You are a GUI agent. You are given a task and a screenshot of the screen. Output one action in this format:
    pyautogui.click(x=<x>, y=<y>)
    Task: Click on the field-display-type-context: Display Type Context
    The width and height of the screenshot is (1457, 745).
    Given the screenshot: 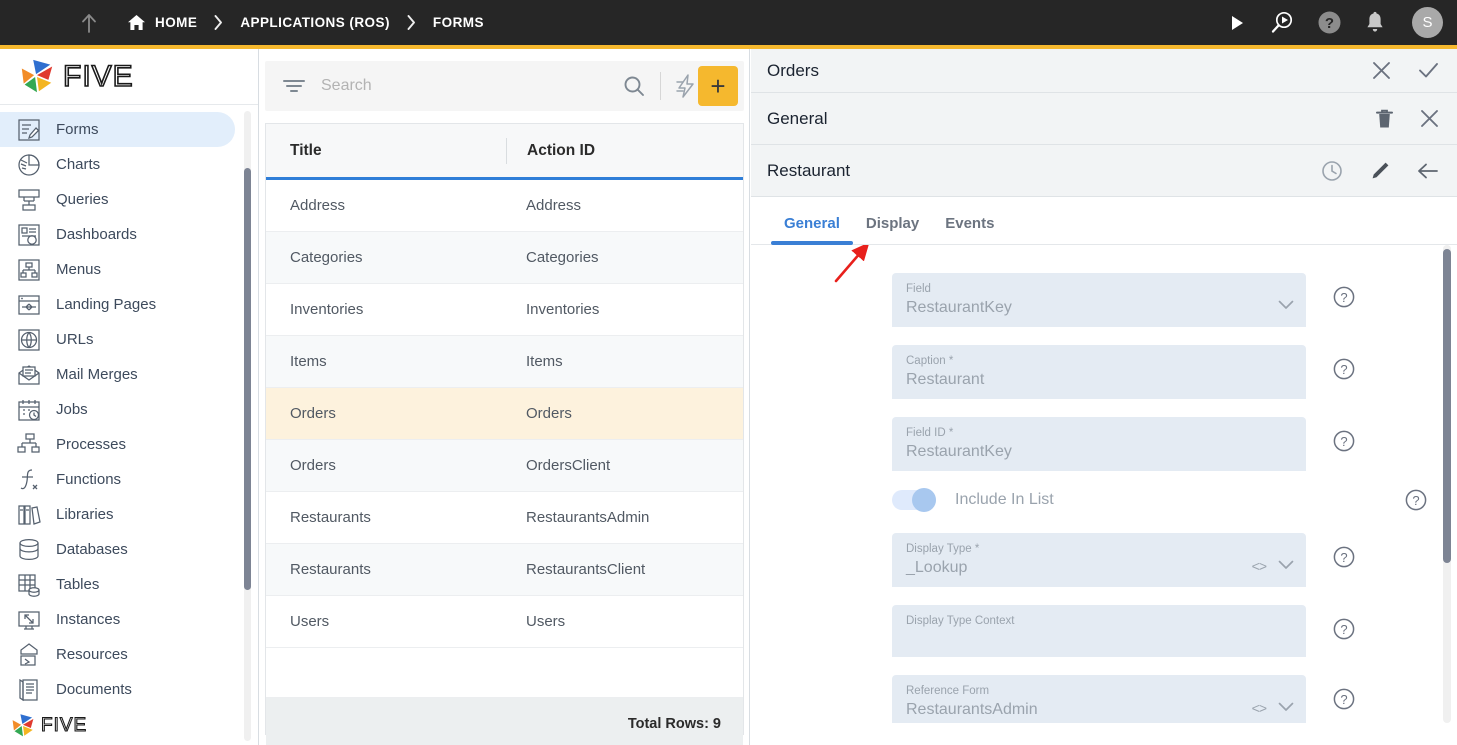 What is the action you would take?
    pyautogui.click(x=1099, y=631)
    